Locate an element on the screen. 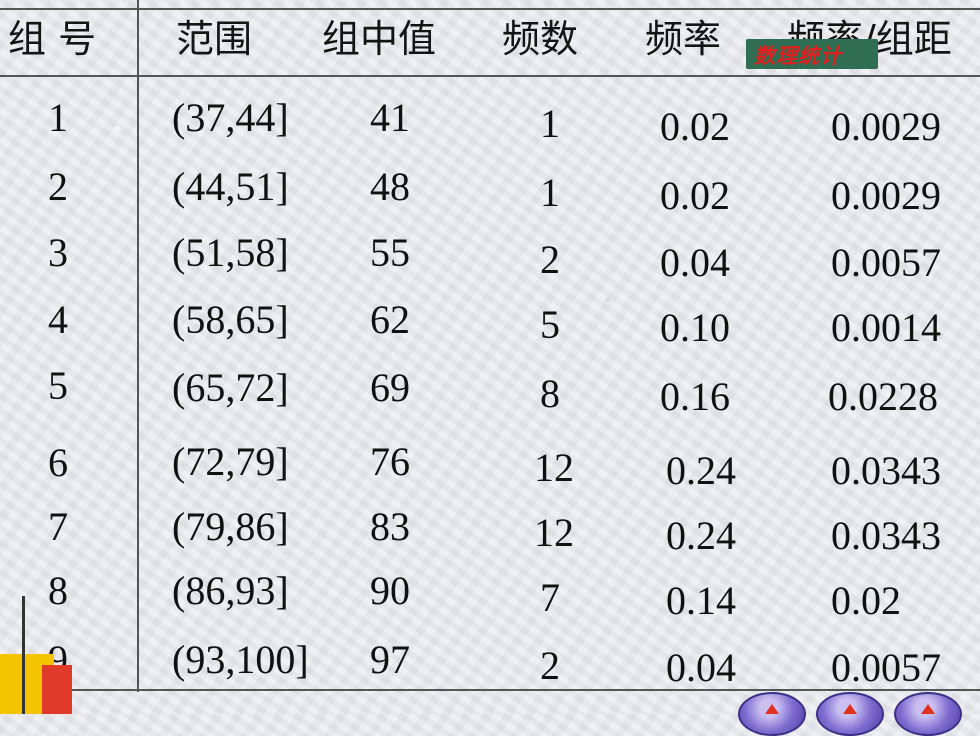  midpoint-cell: 41 is located at coordinates (390, 117).